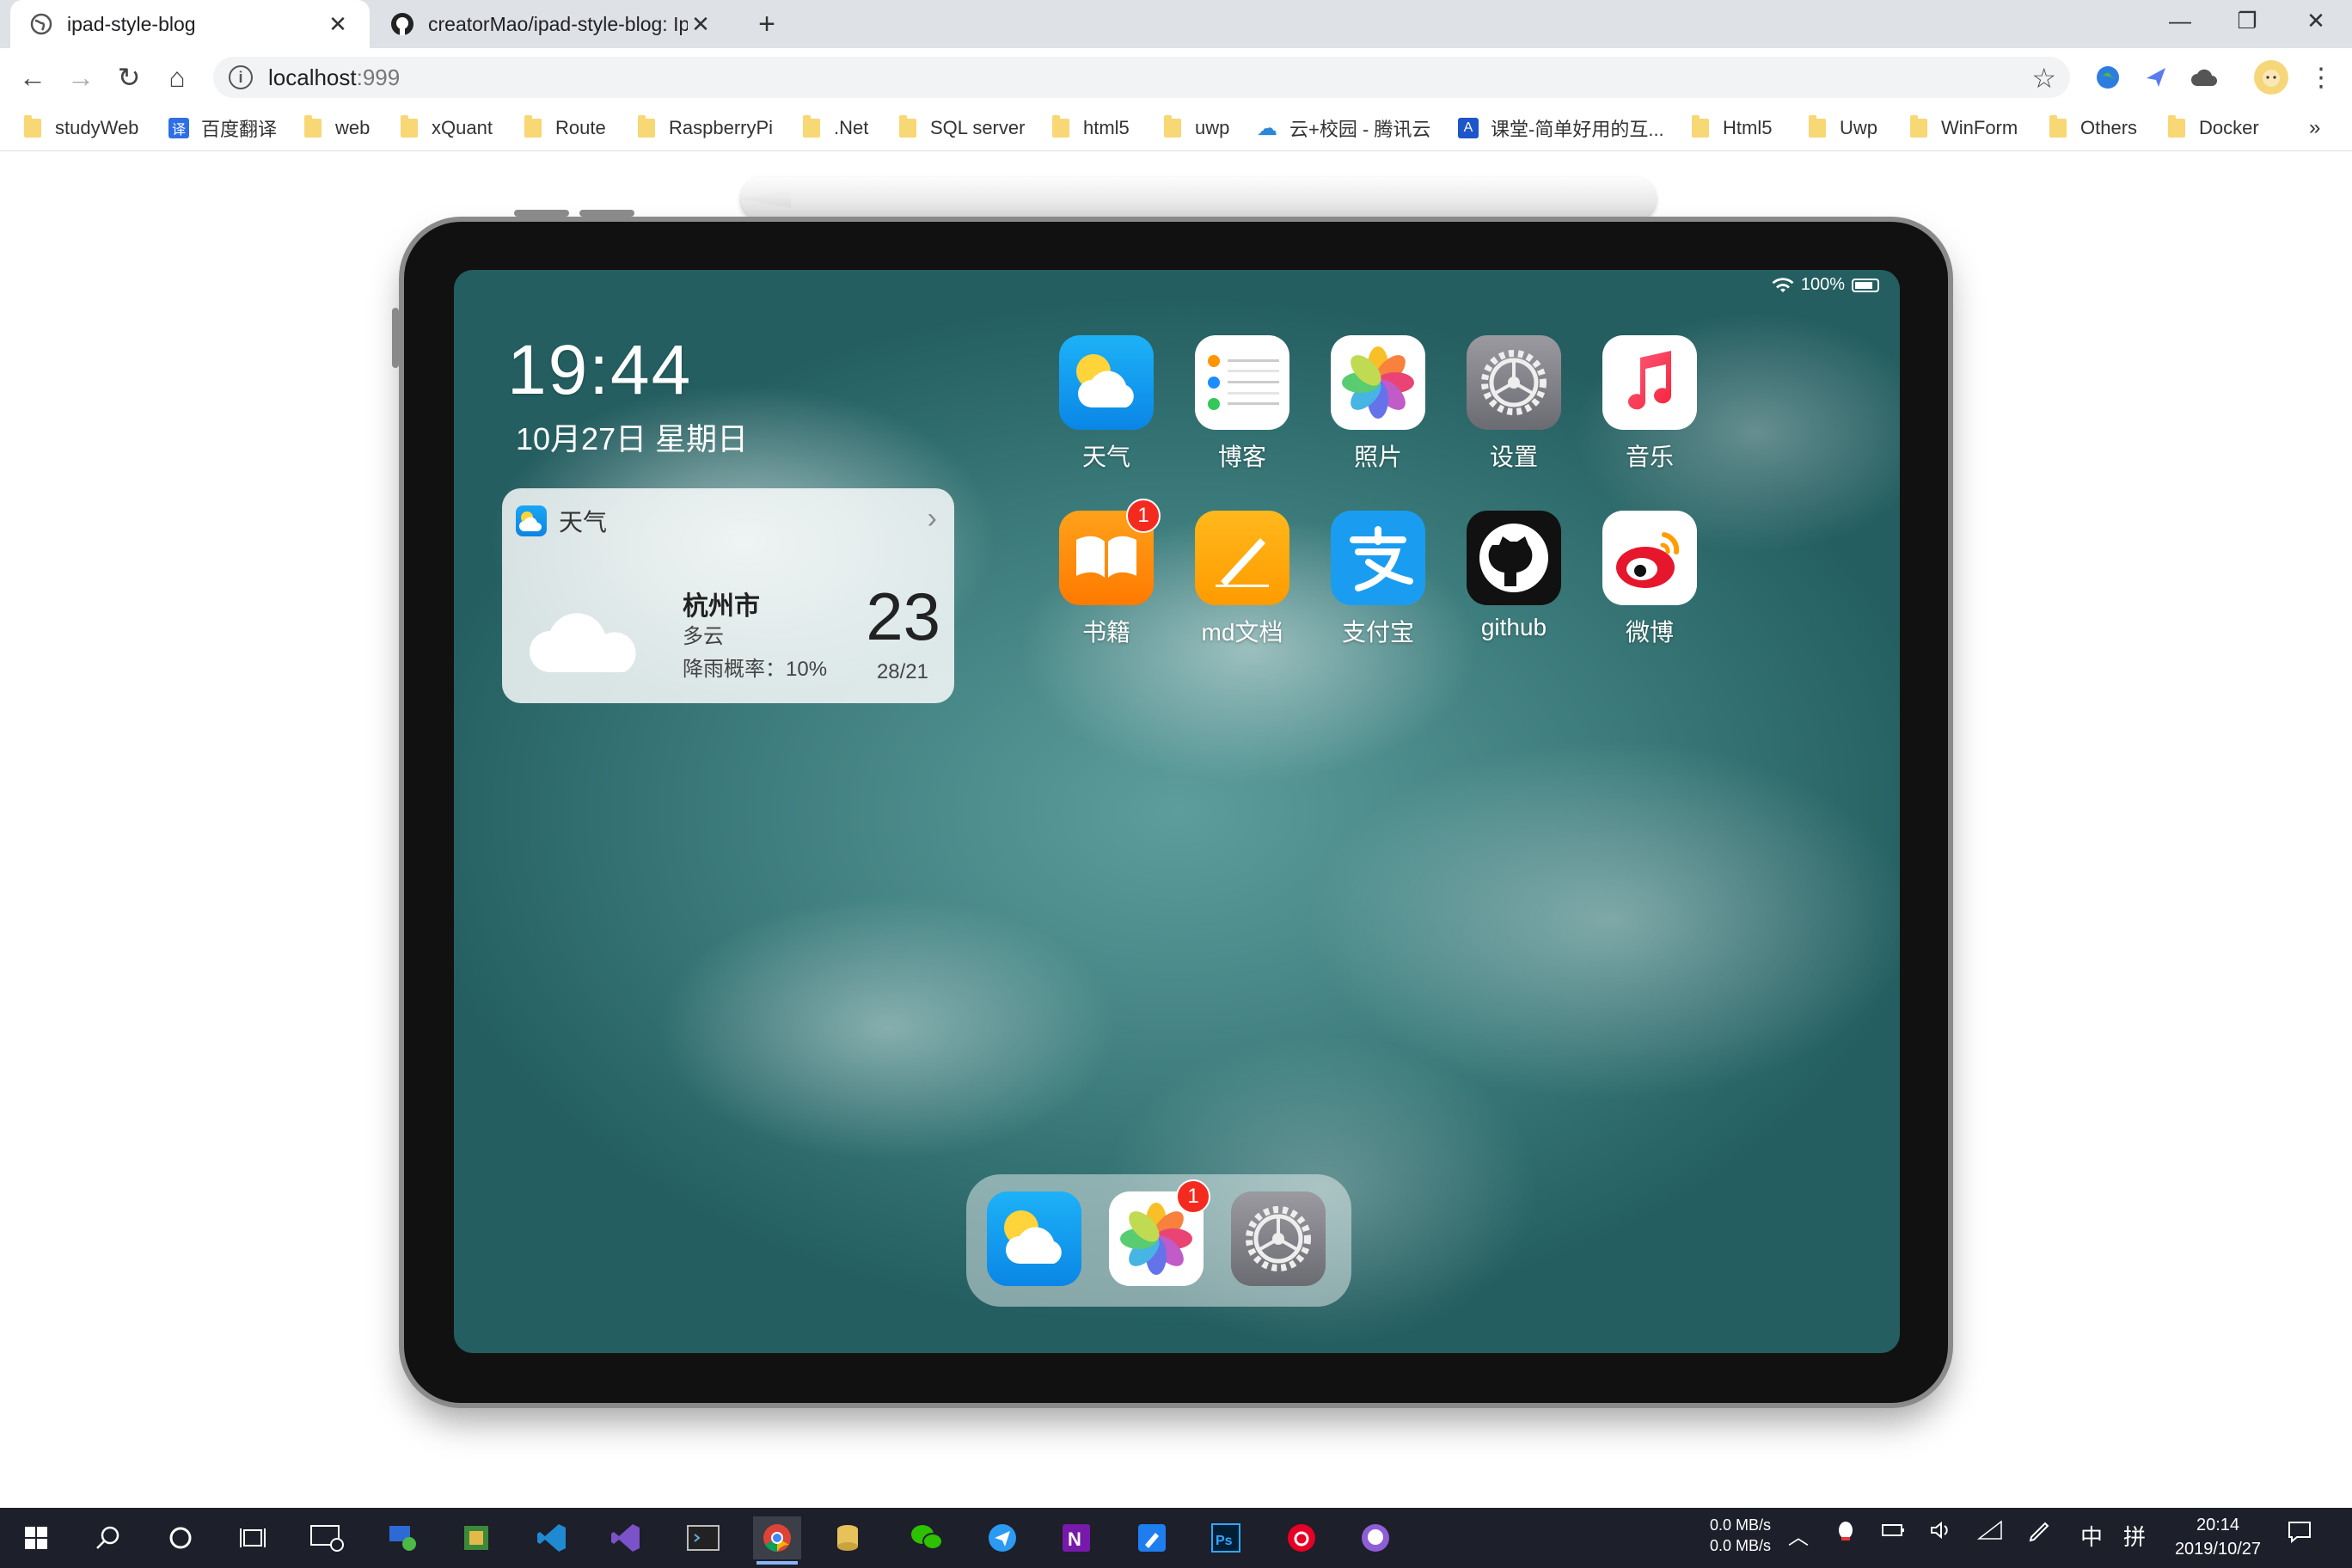 The image size is (2352, 1568). I want to click on bookmark-tencent-cloud: ☁ 云+校园 - 腾讯云, so click(1343, 128).